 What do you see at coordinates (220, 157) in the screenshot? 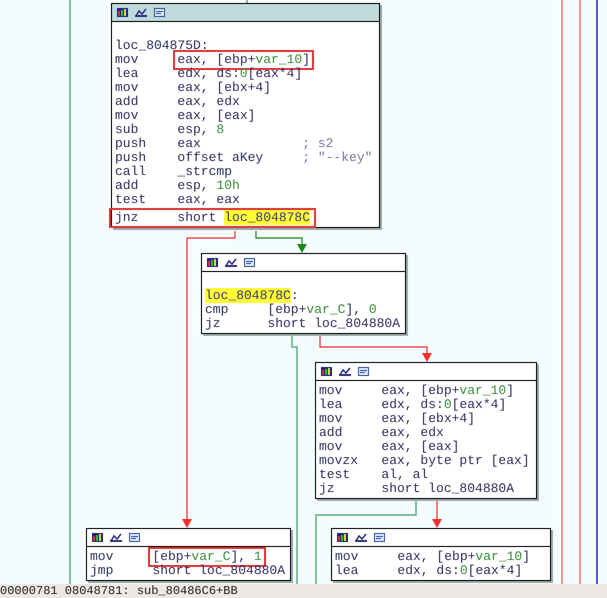
I see `operands: offset aKey` at bounding box center [220, 157].